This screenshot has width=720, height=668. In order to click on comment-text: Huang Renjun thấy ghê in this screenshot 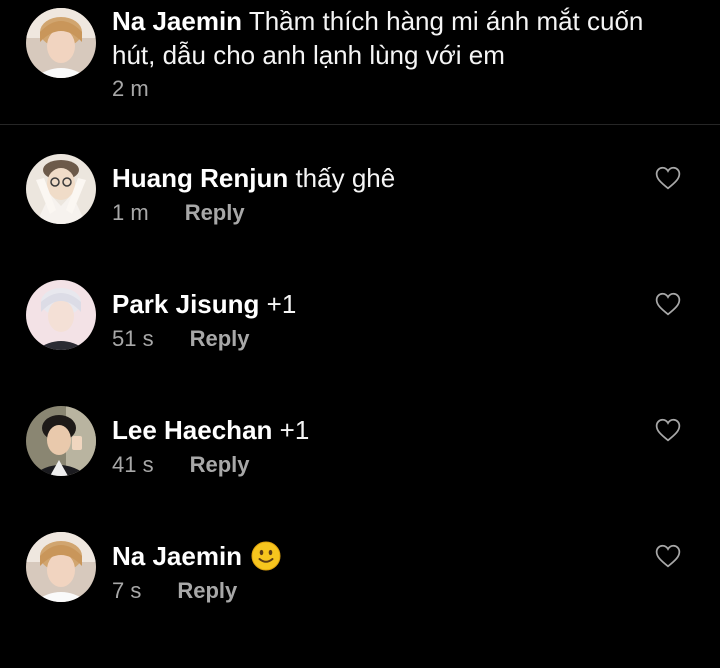, I will do `click(253, 178)`.